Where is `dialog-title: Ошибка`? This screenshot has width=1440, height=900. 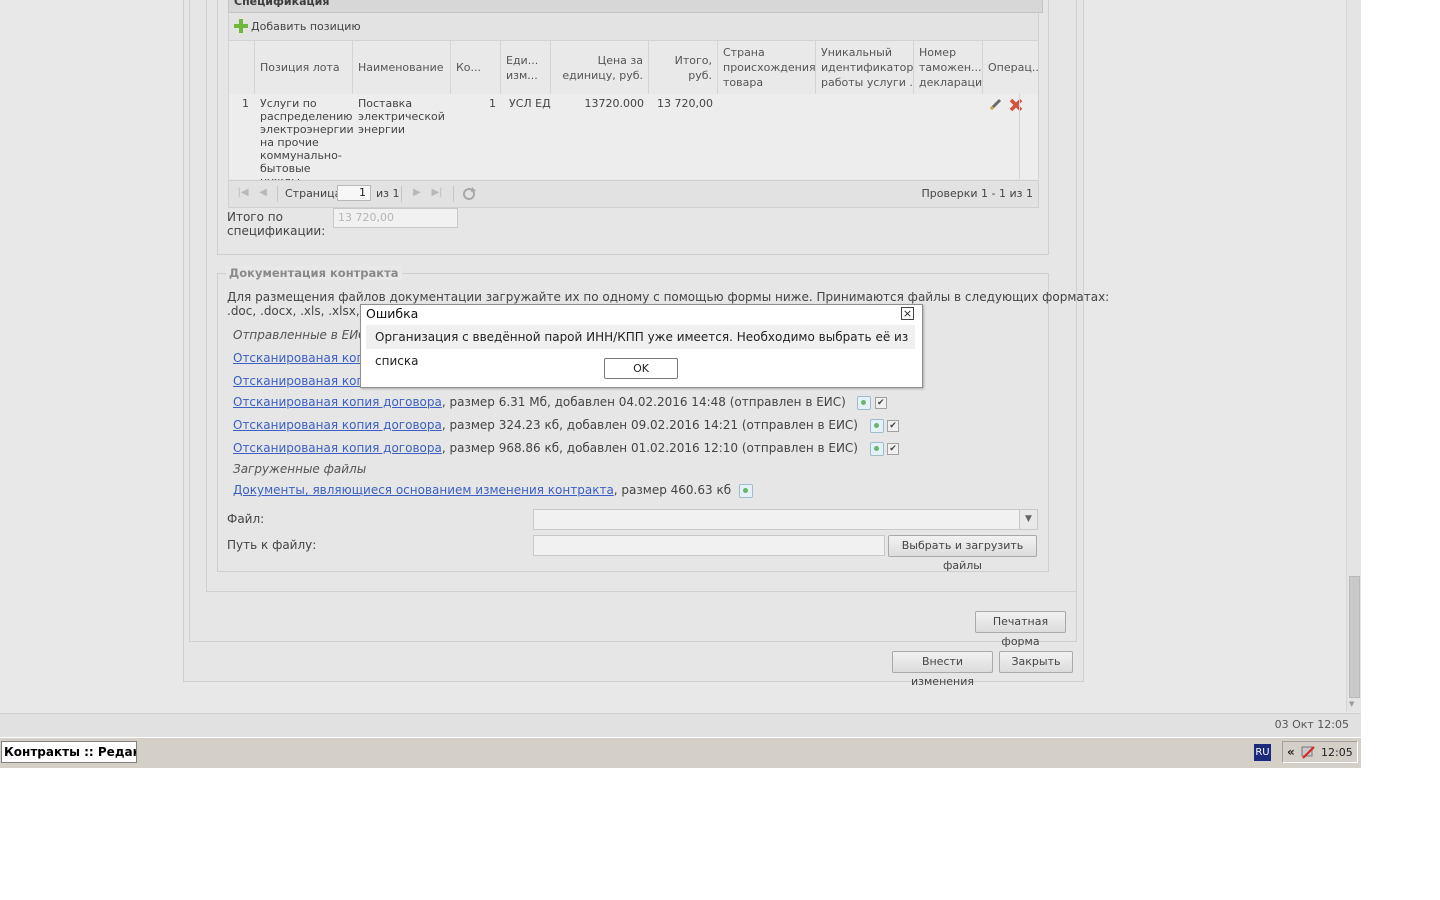
dialog-title: Ошибка is located at coordinates (392, 313).